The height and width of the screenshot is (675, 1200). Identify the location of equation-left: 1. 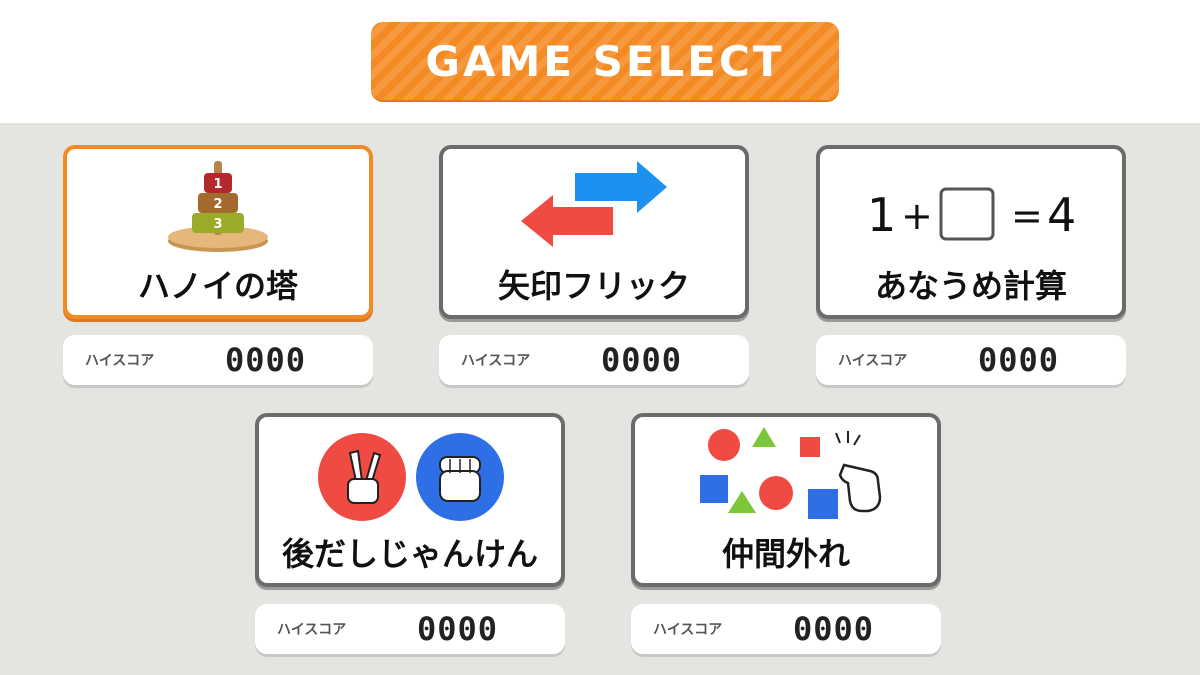
(881, 215).